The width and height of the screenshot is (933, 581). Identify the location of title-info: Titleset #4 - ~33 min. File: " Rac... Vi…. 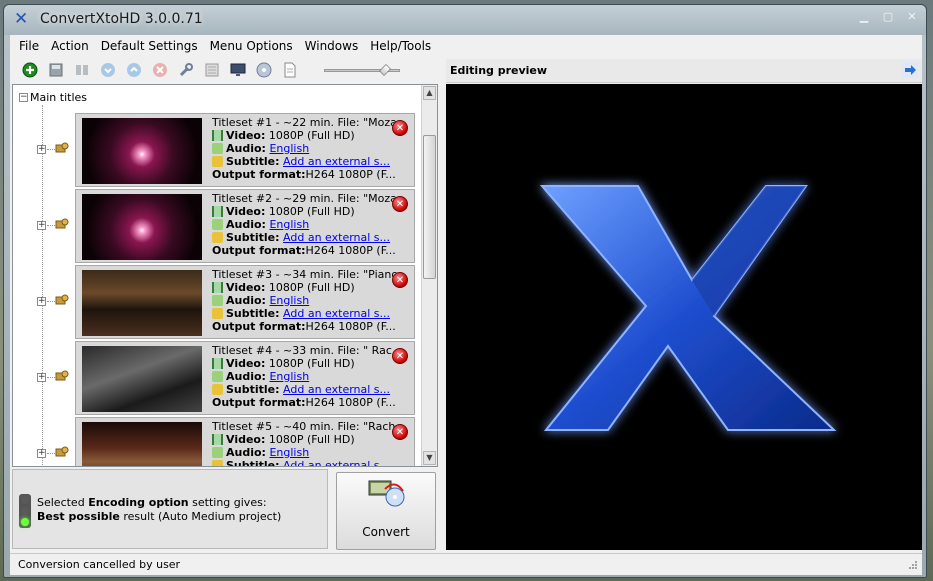
(307, 376).